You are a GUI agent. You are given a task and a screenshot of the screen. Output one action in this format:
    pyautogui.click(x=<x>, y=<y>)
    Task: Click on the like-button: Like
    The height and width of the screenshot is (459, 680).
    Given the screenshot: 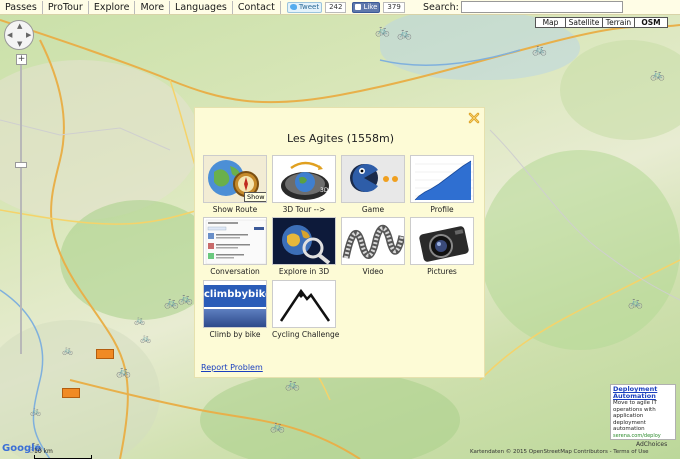 What is the action you would take?
    pyautogui.click(x=366, y=7)
    